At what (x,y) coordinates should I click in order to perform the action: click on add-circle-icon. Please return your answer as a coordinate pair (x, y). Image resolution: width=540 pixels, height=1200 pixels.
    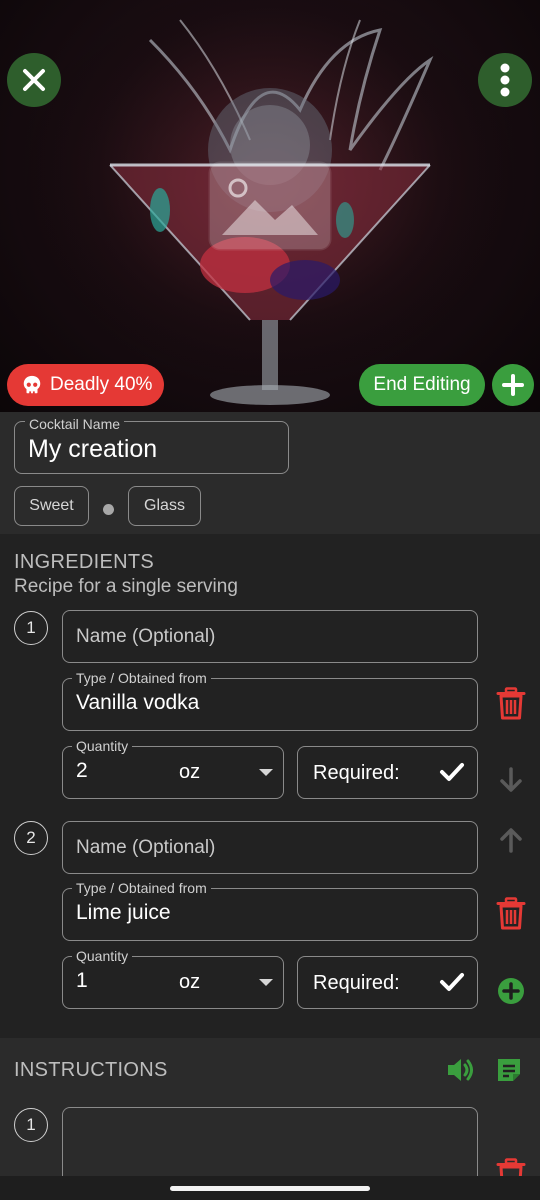
    Looking at the image, I should click on (511, 991).